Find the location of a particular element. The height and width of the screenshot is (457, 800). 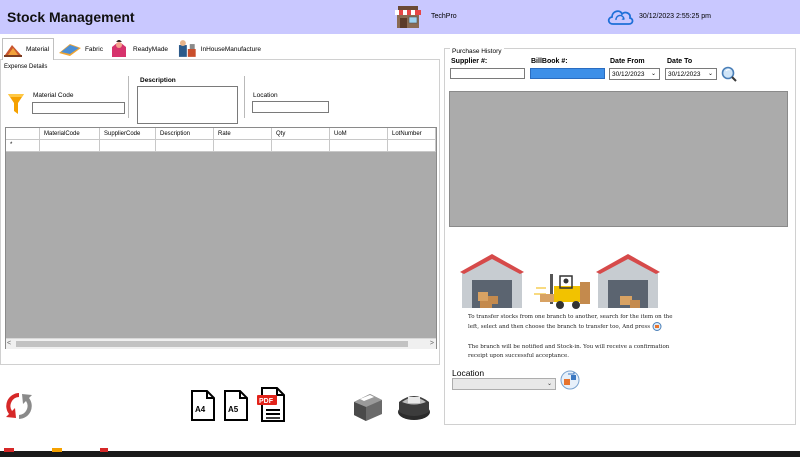

expense-details-label: Expense Details is located at coordinates (26, 67).